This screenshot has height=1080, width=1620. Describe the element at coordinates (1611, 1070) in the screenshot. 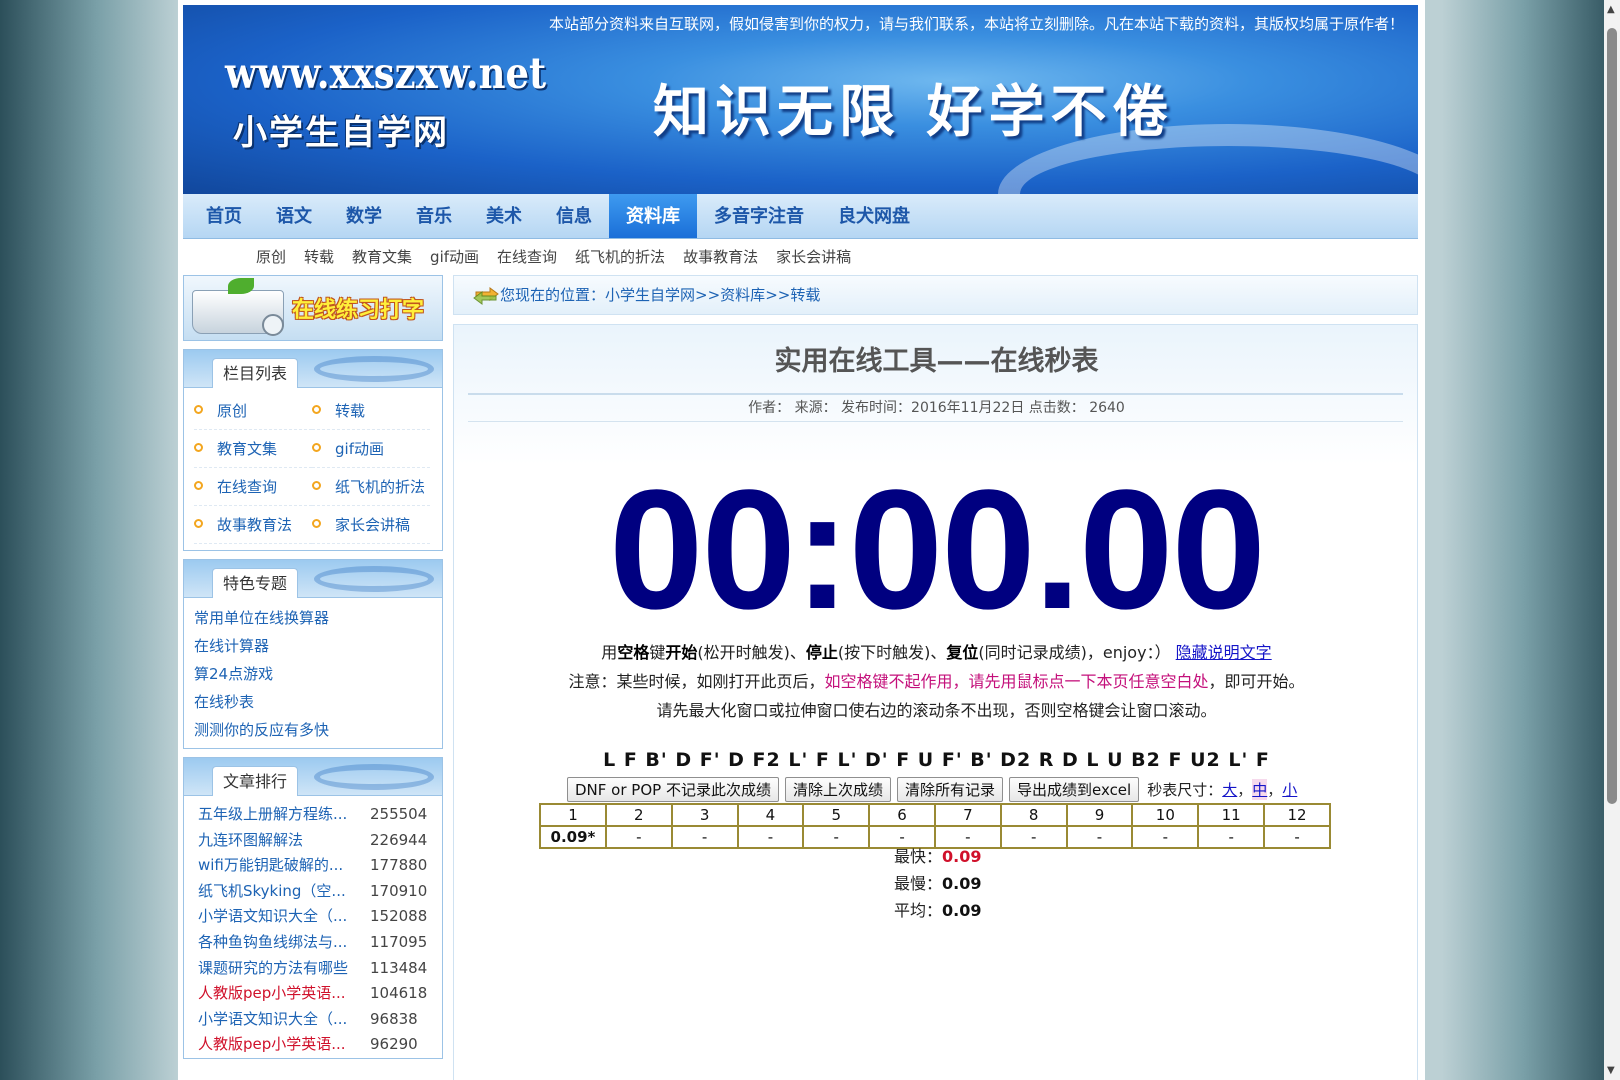

I see `scroll-down-arrow-icon: ▼` at that location.